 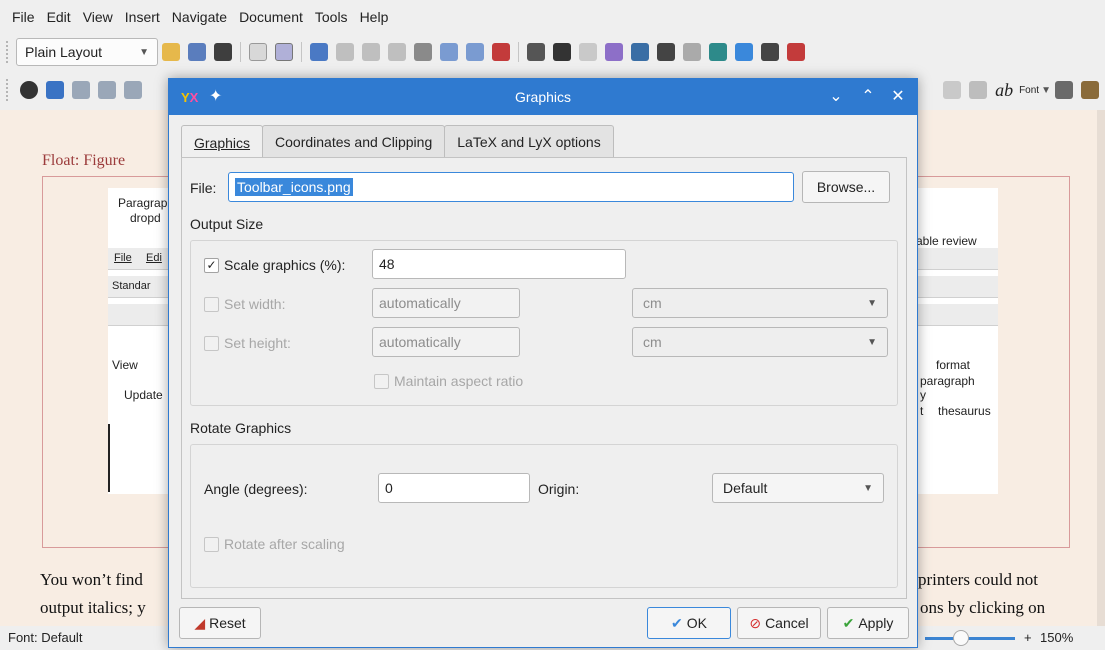 I want to click on table-icon, so click(x=666, y=52).